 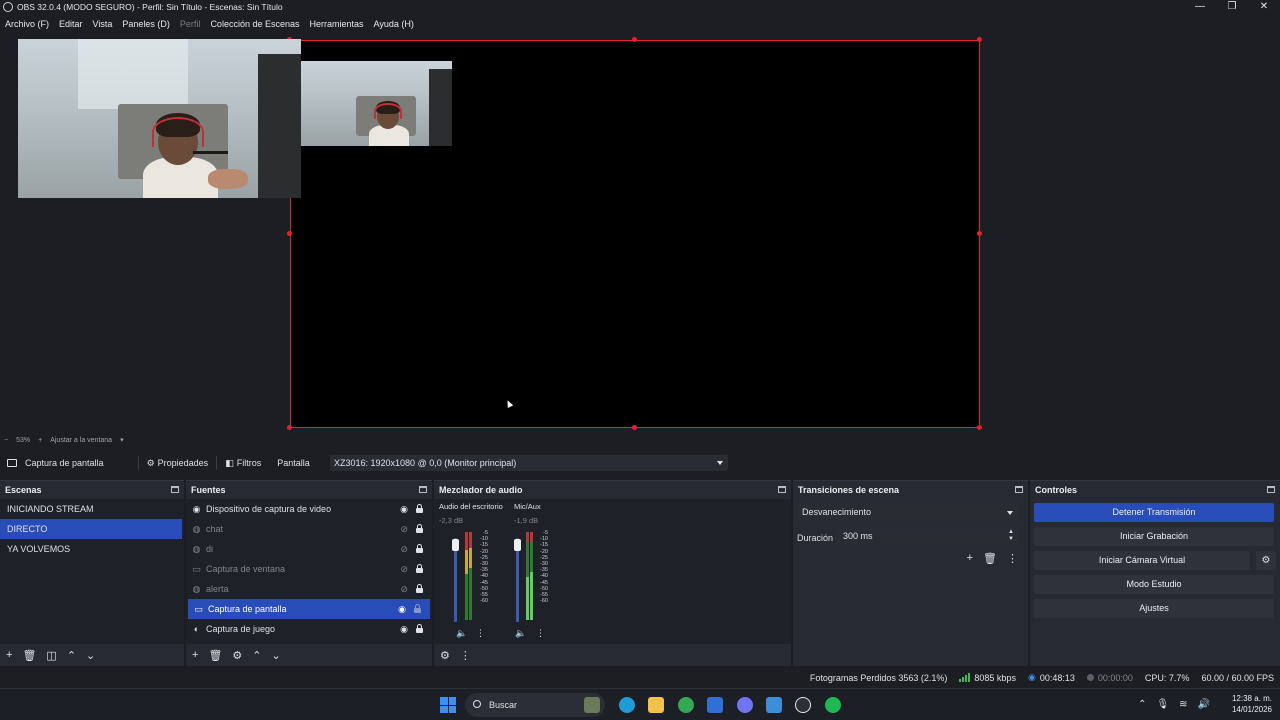 I want to click on scene-item: YA VOLVEMOS, so click(x=92, y=549).